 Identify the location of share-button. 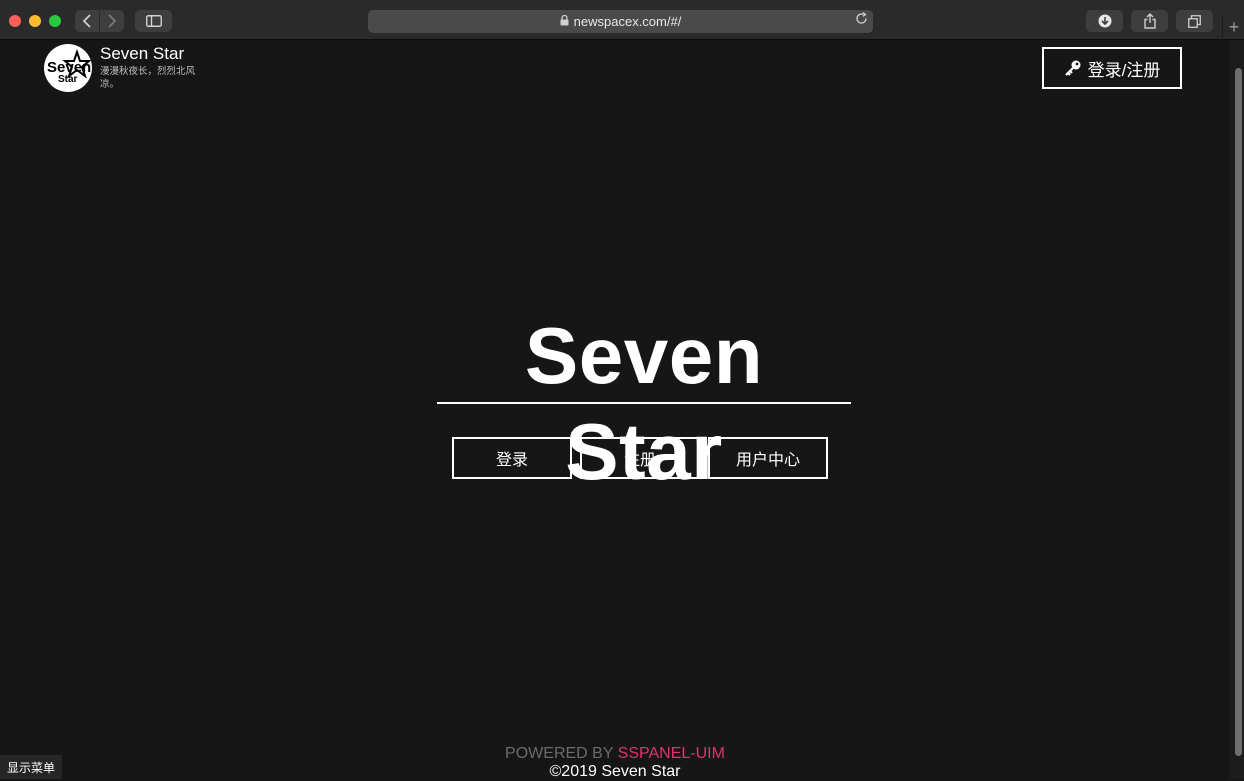
(1149, 21).